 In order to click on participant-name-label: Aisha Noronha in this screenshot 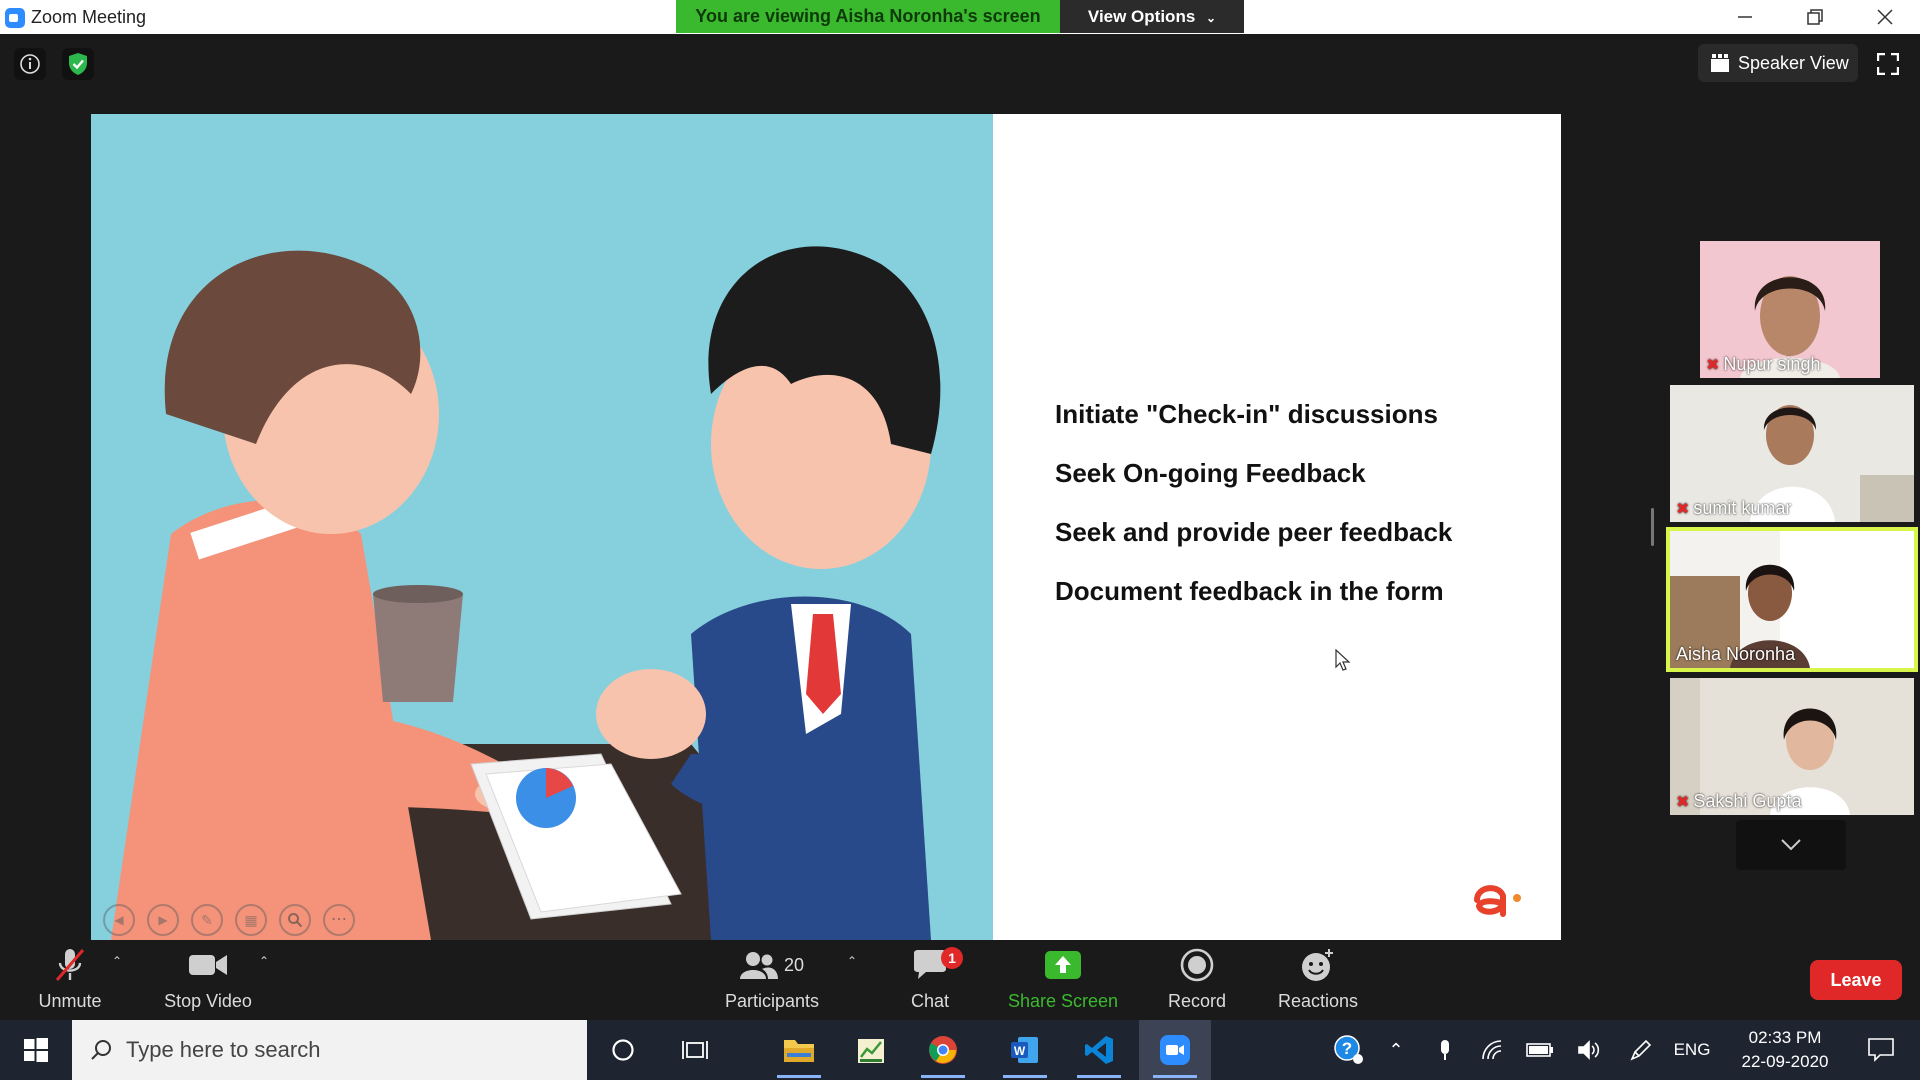, I will do `click(1735, 654)`.